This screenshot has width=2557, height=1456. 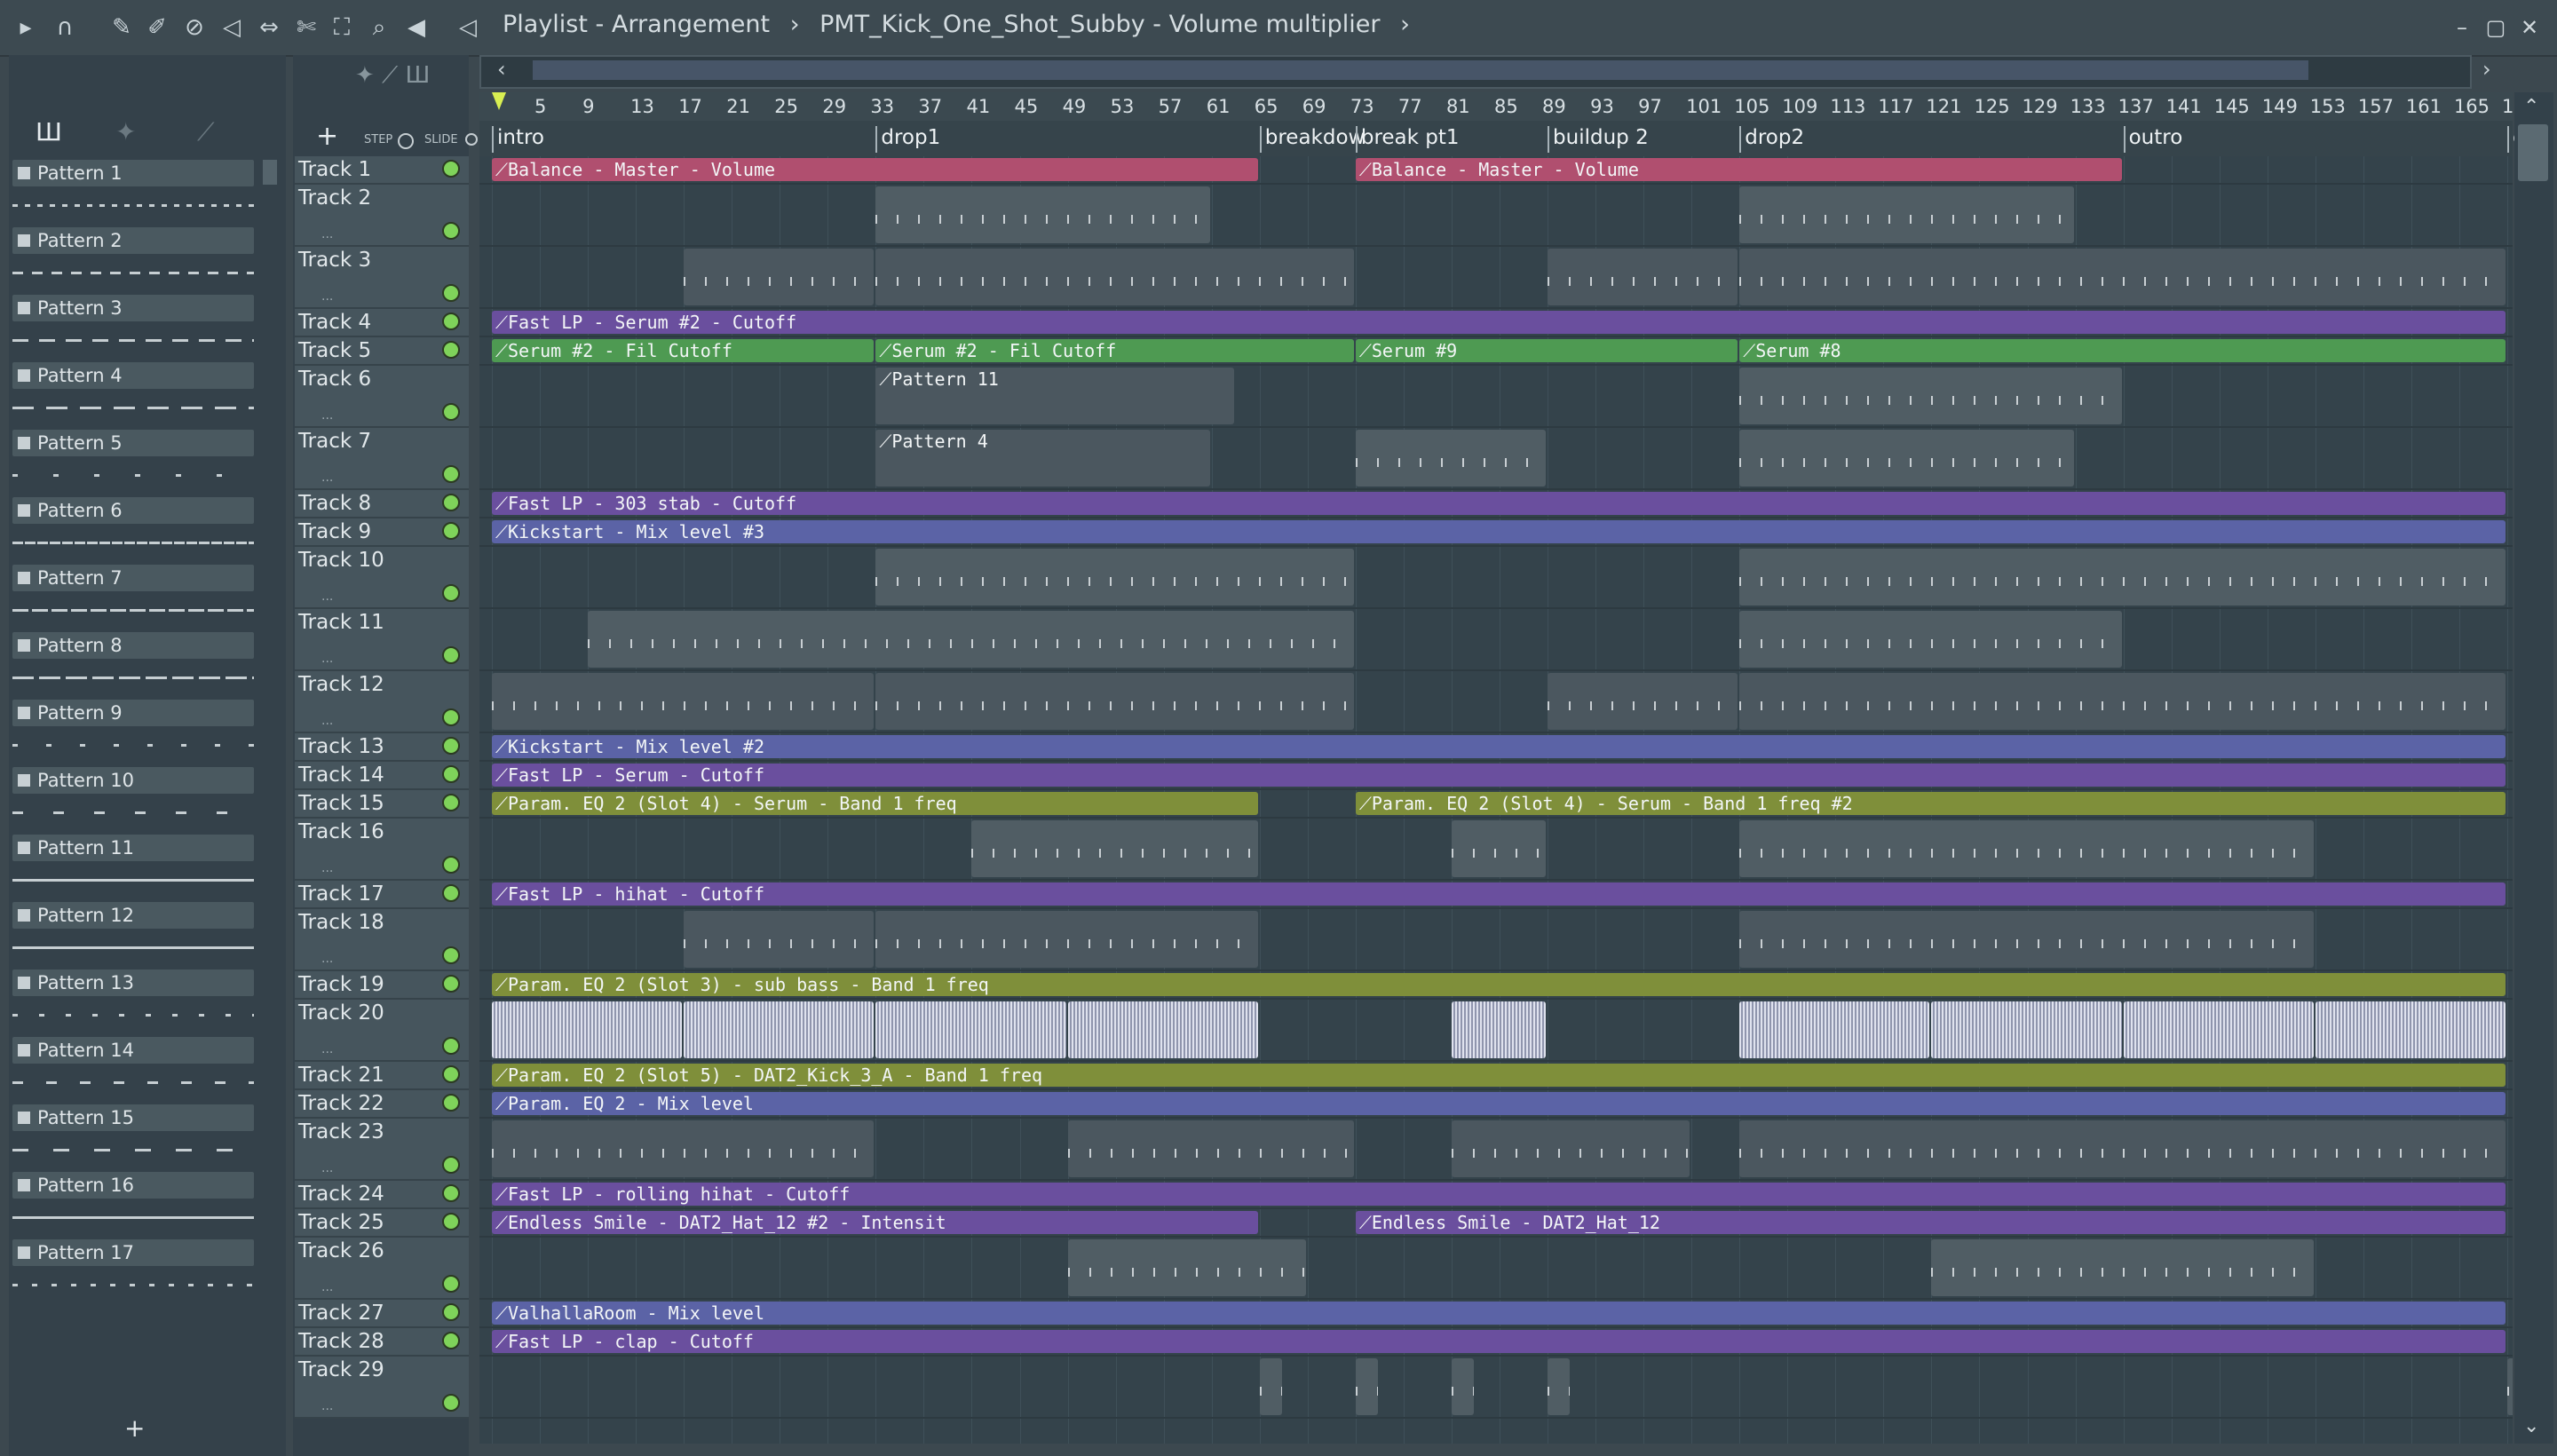 I want to click on playhead-marker, so click(x=499, y=101).